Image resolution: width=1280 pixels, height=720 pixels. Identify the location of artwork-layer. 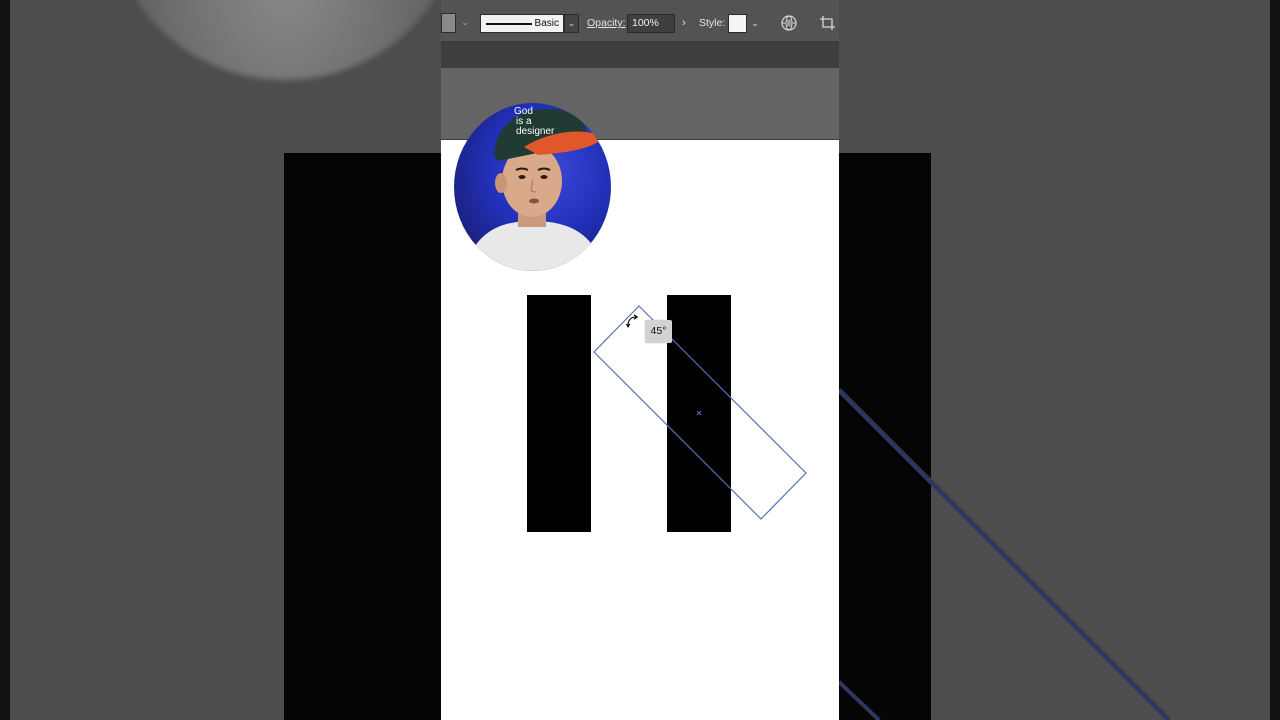
(667, 413).